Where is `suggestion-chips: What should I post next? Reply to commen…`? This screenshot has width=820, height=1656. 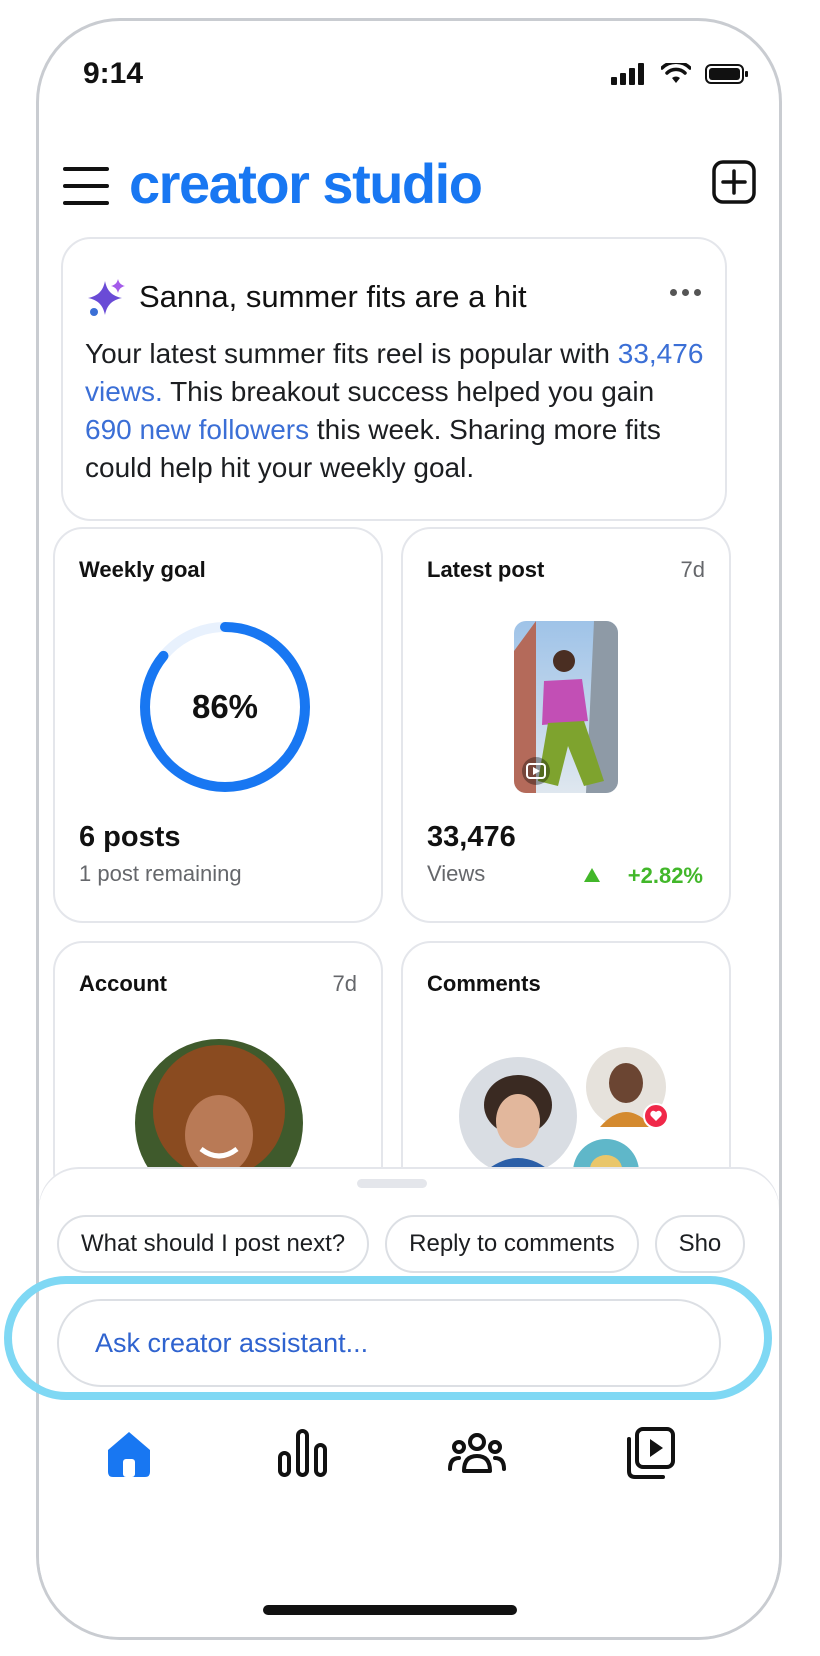 suggestion-chips: What should I post next? Reply to commen… is located at coordinates (401, 1244).